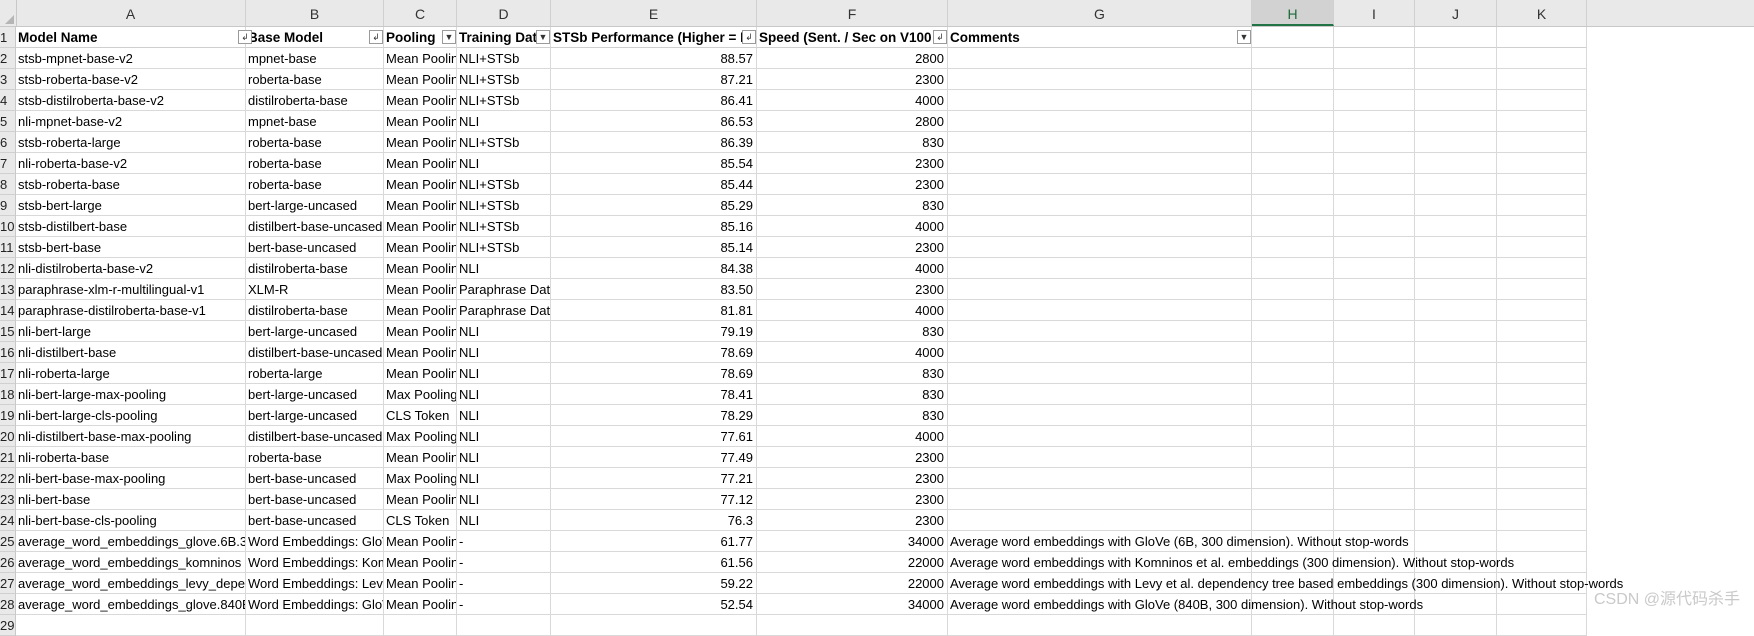 This screenshot has height=636, width=1754. I want to click on row-header: 15, so click(8, 331).